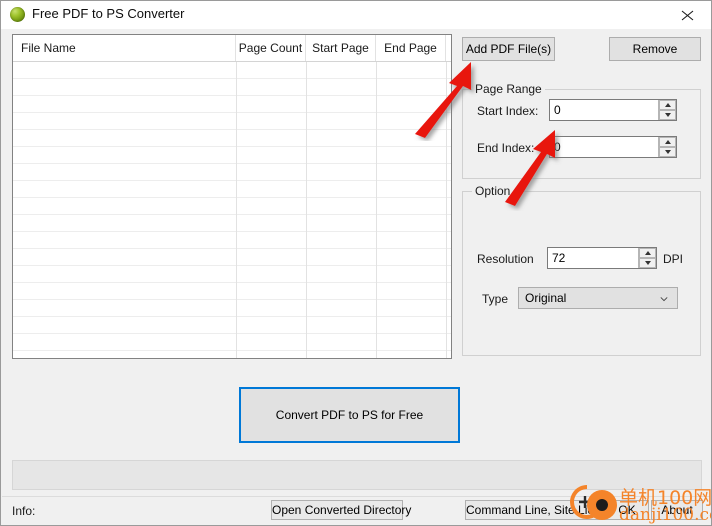 This screenshot has width=712, height=526. Describe the element at coordinates (495, 299) in the screenshot. I see `type-label: Type` at that location.